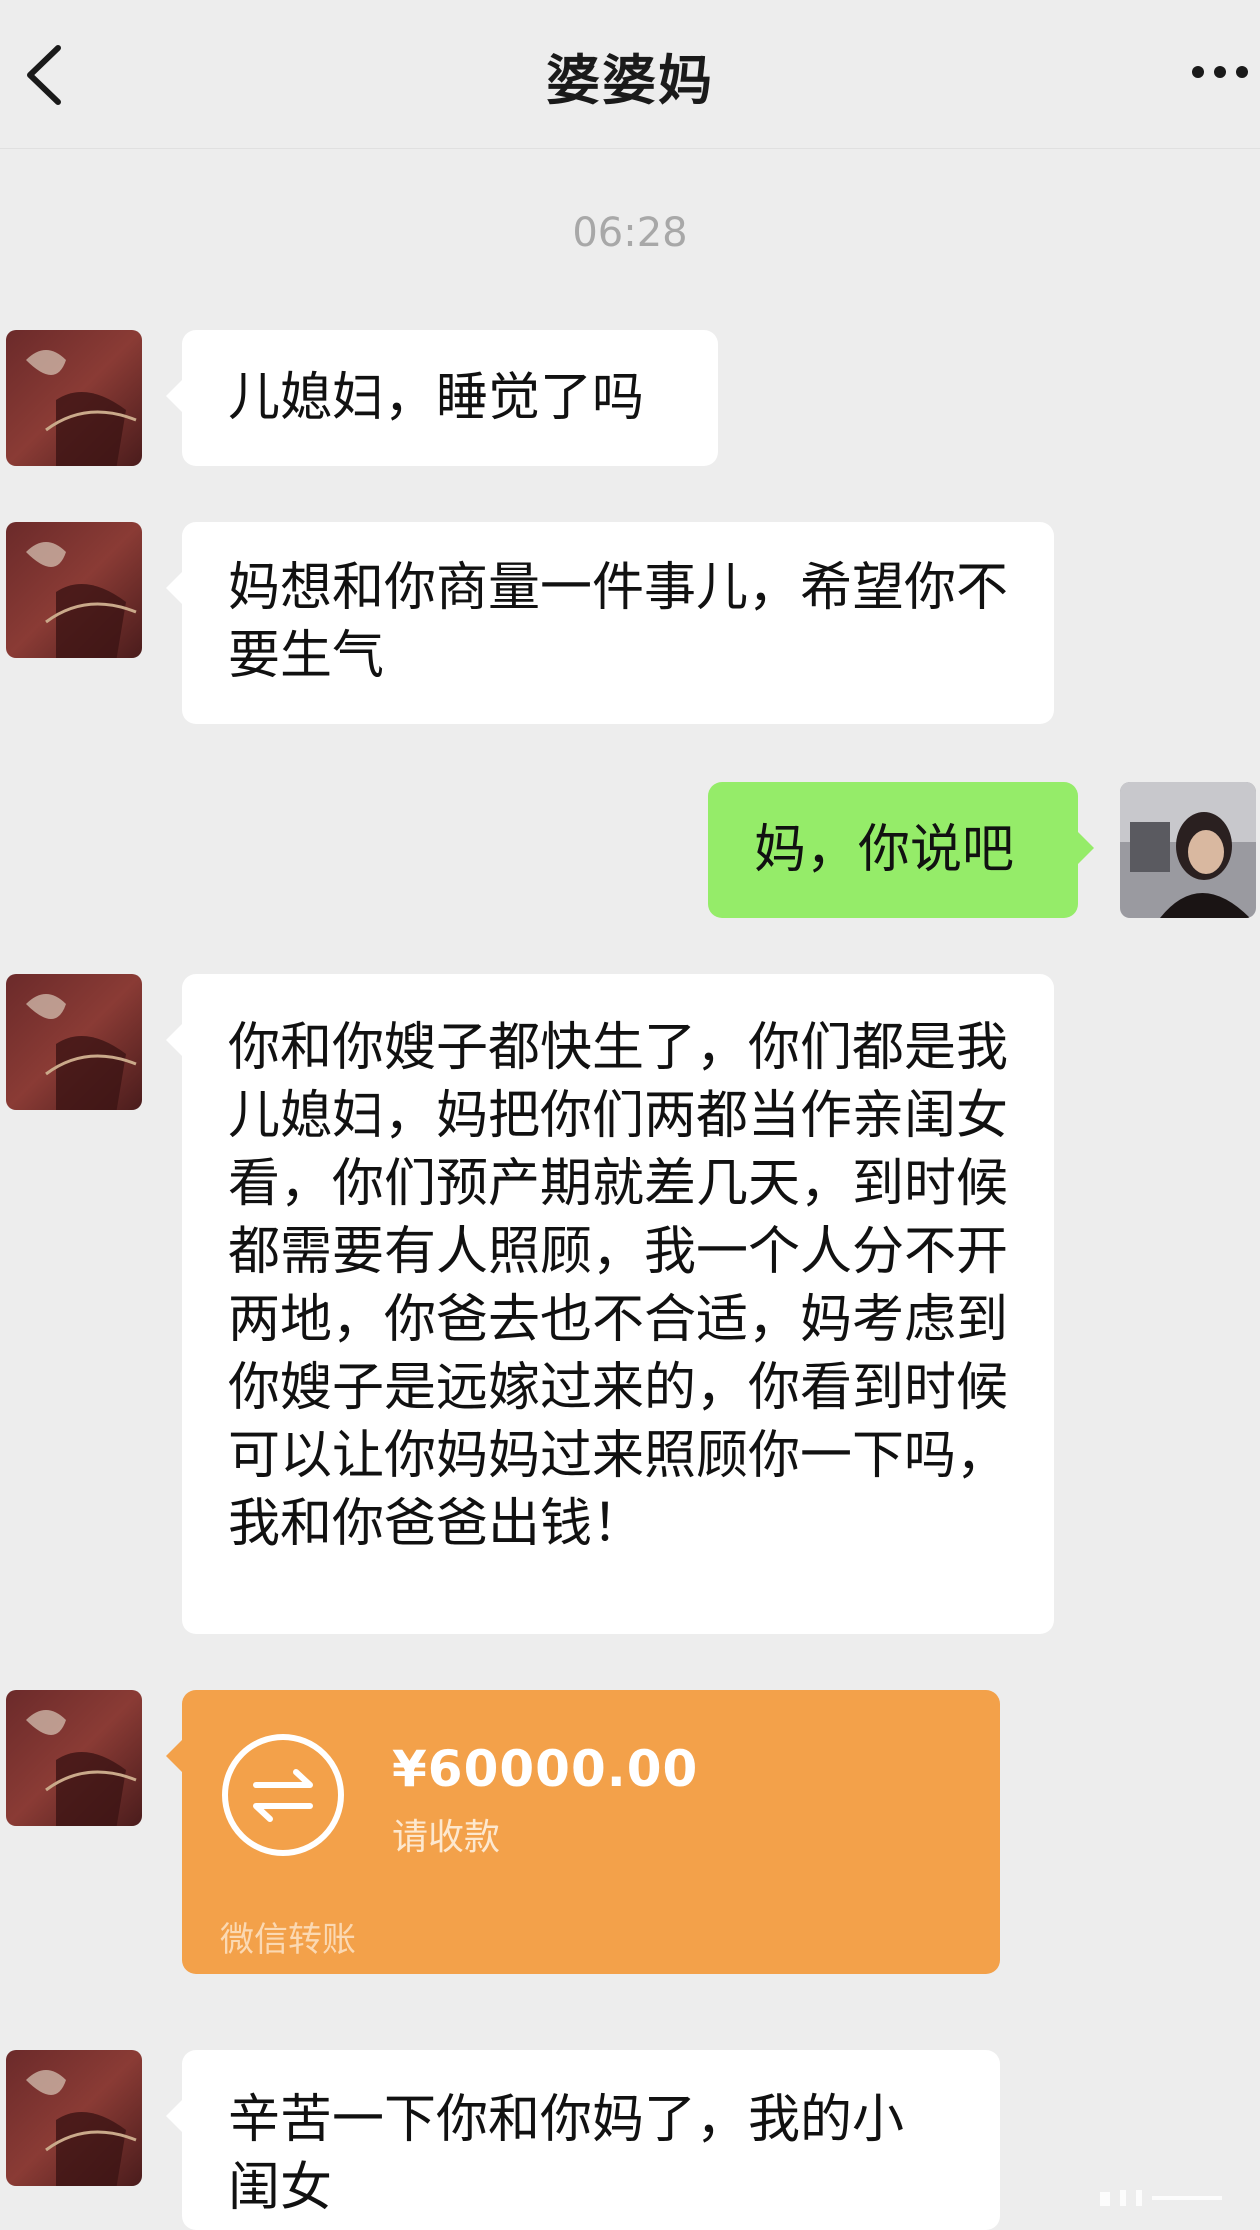 Image resolution: width=1260 pixels, height=2230 pixels. What do you see at coordinates (566, 2154) in the screenshot?
I see `message-text: 辛苦一下你和你妈了，我的小闺女` at bounding box center [566, 2154].